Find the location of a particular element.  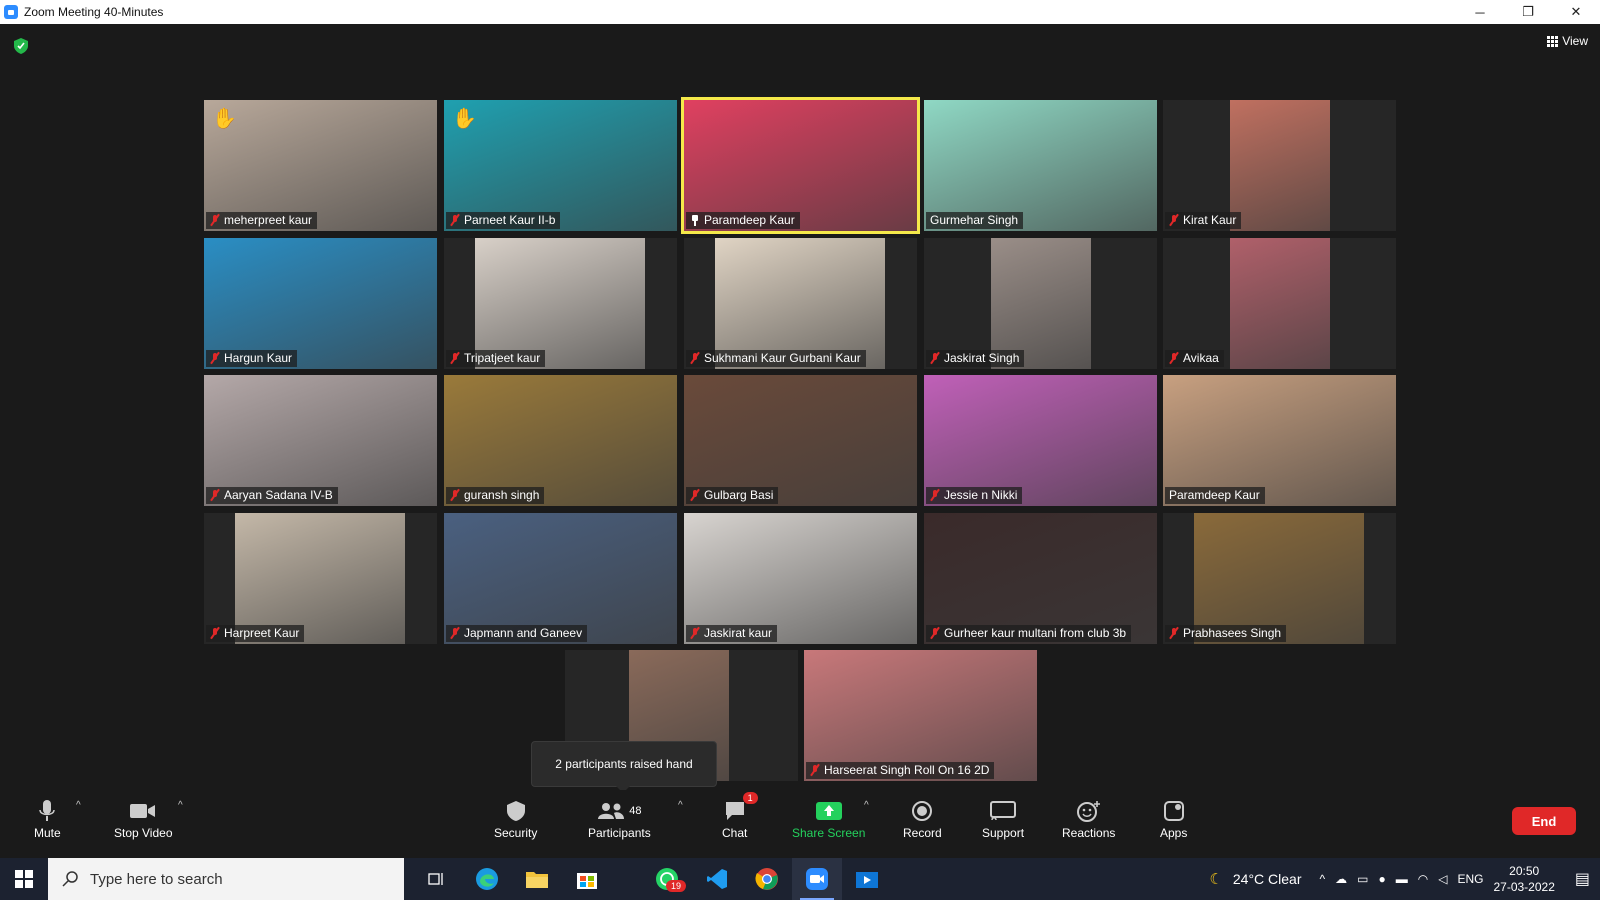

participants-button: 48 Participants is located at coordinates (619, 819).